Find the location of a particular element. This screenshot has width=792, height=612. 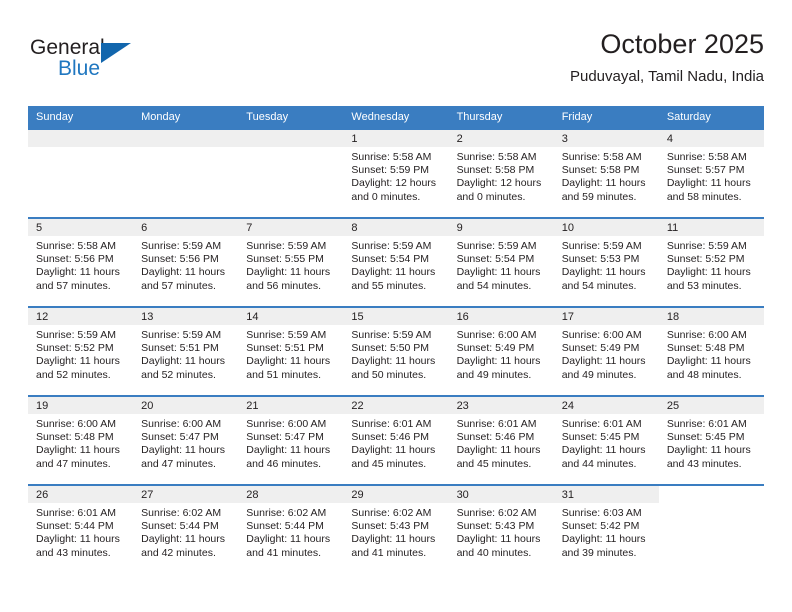

day-number: 5 is located at coordinates (81, 227).